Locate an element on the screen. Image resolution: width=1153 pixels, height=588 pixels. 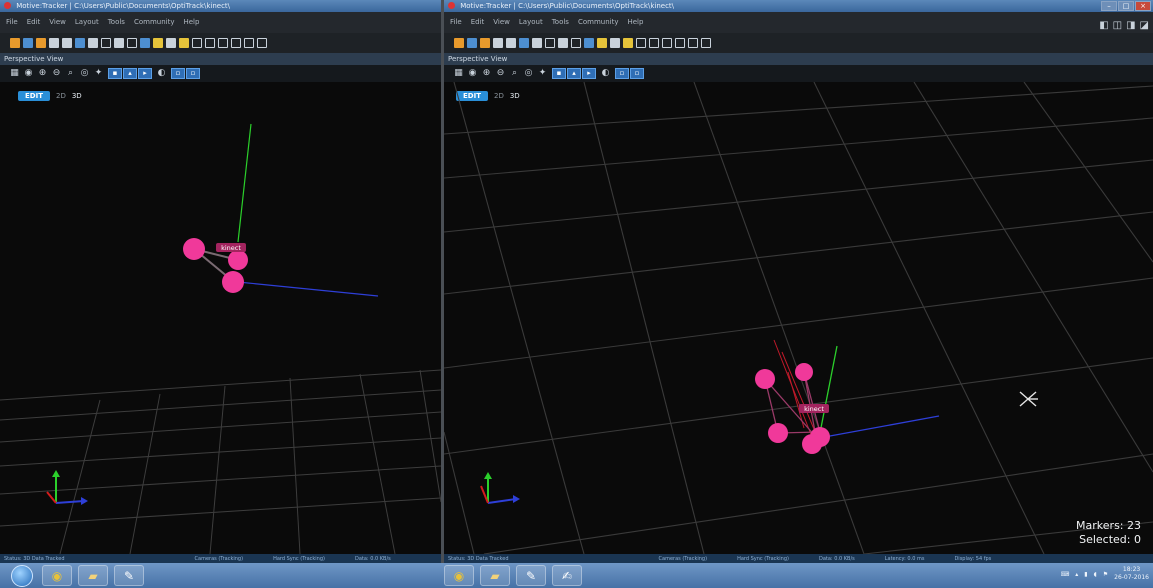
dock-split-icon: ◫ is located at coordinates (1117, 25).